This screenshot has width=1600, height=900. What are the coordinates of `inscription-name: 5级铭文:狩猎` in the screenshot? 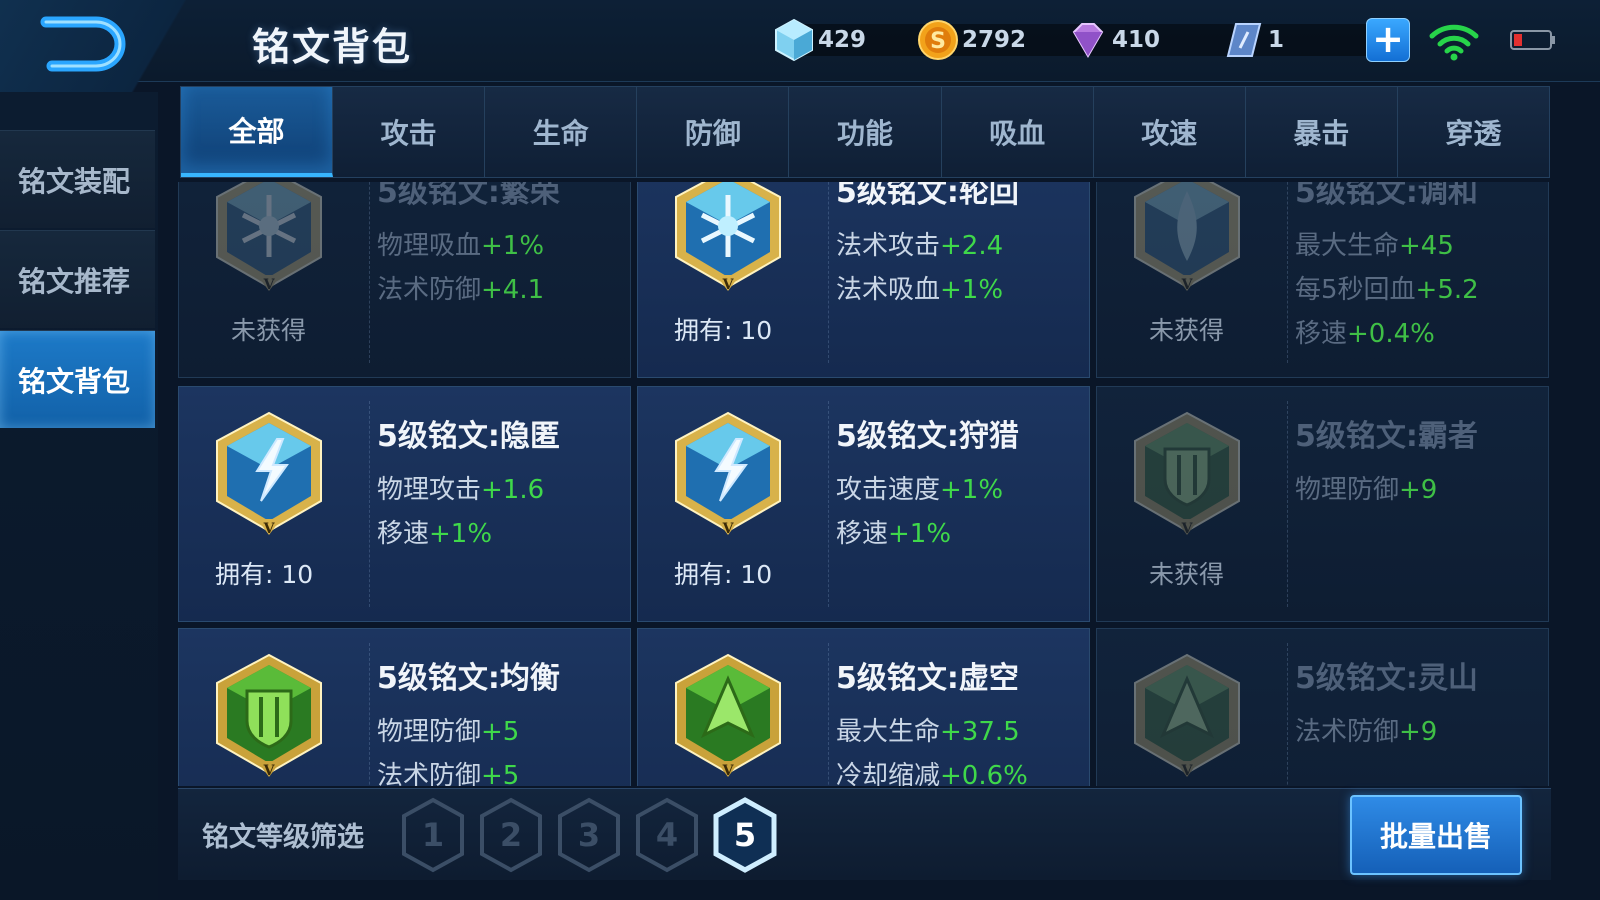 It's located at (927, 436).